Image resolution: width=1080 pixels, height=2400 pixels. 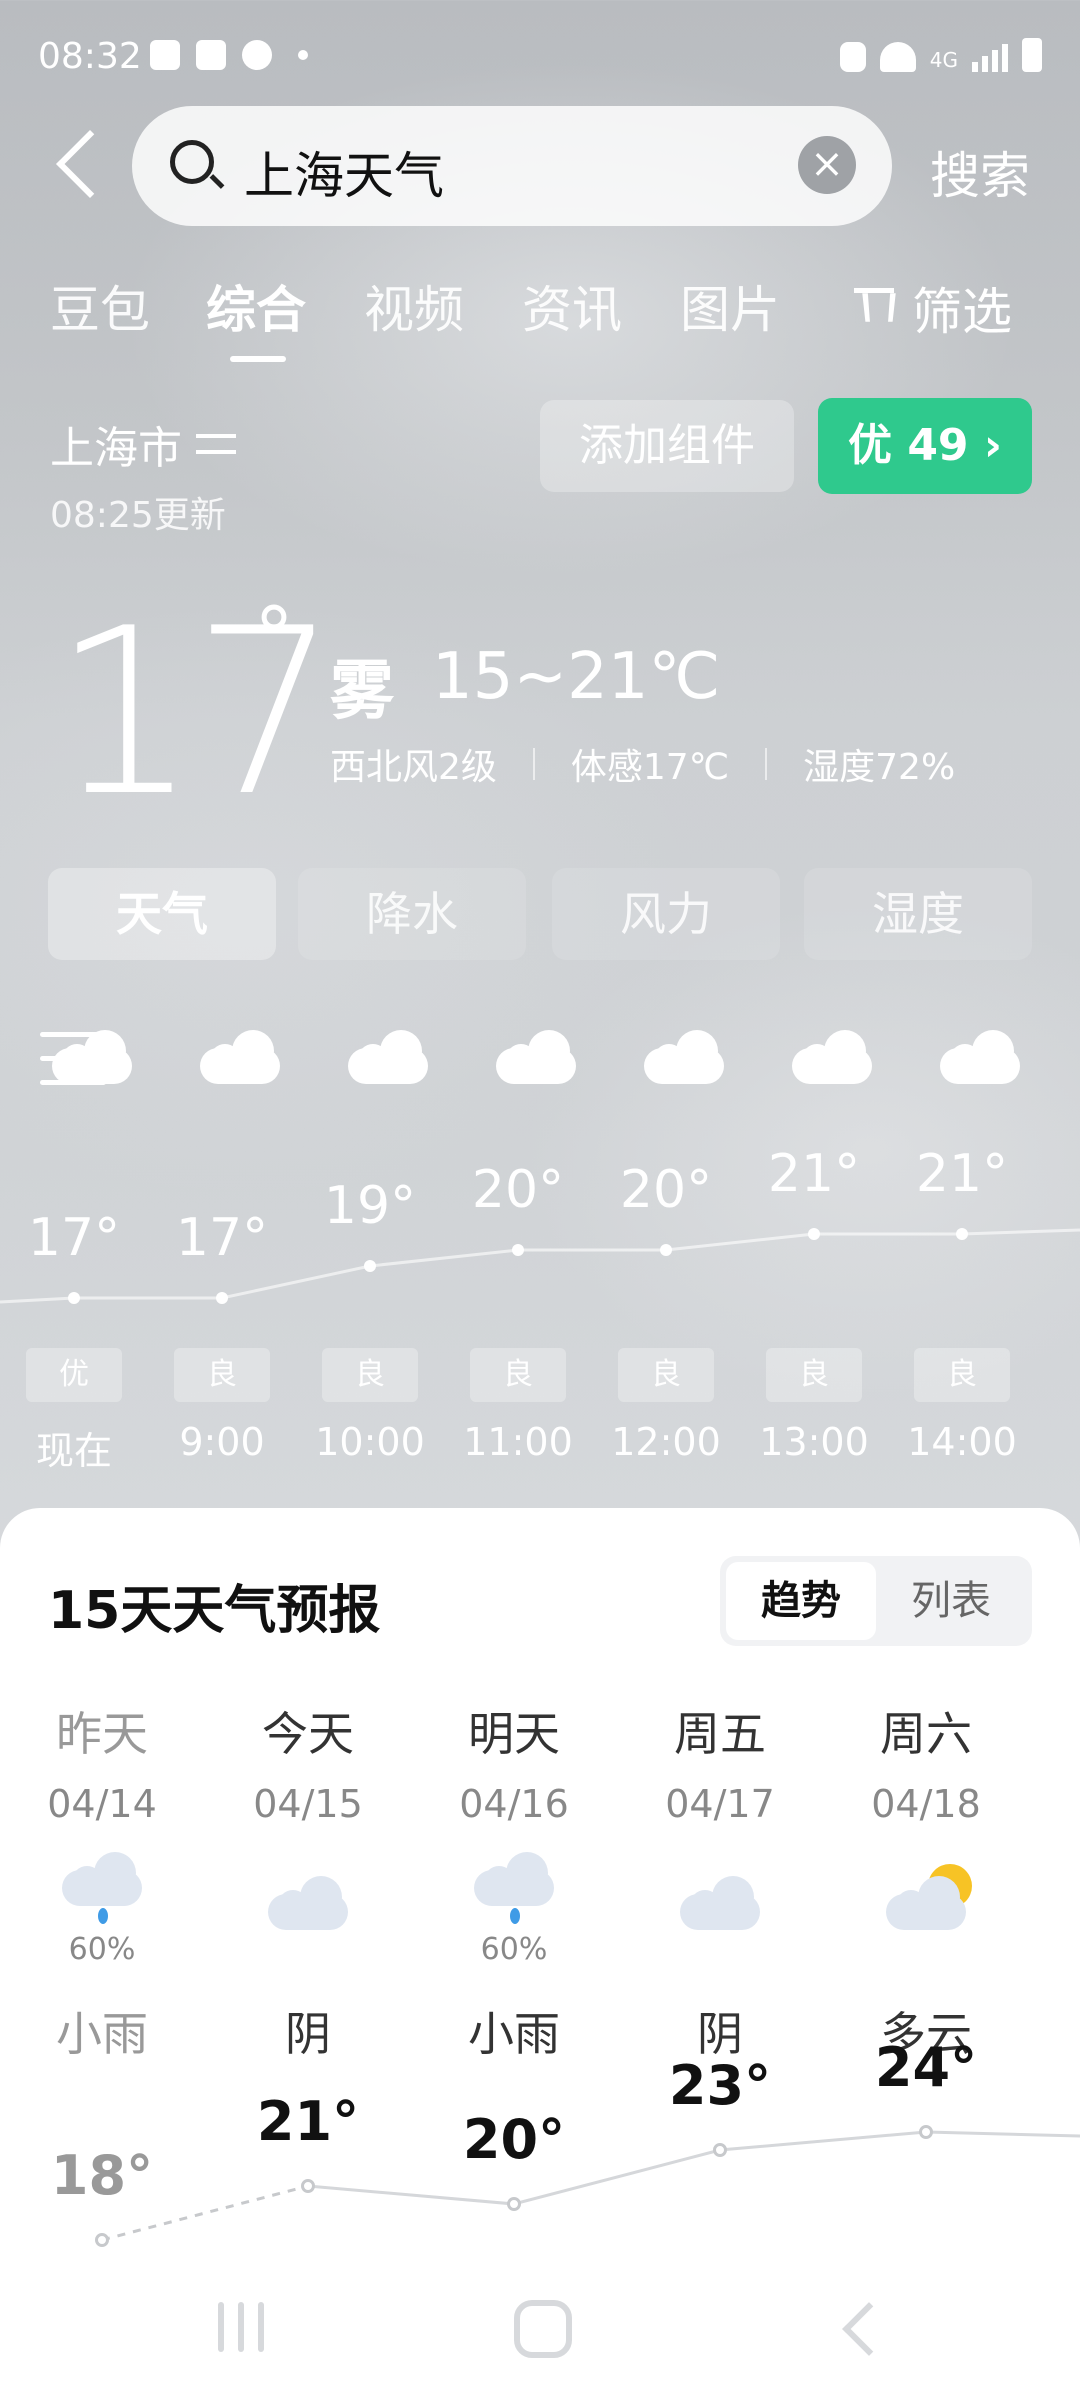 I want to click on update-time: 08:25更新, so click(x=138, y=515).